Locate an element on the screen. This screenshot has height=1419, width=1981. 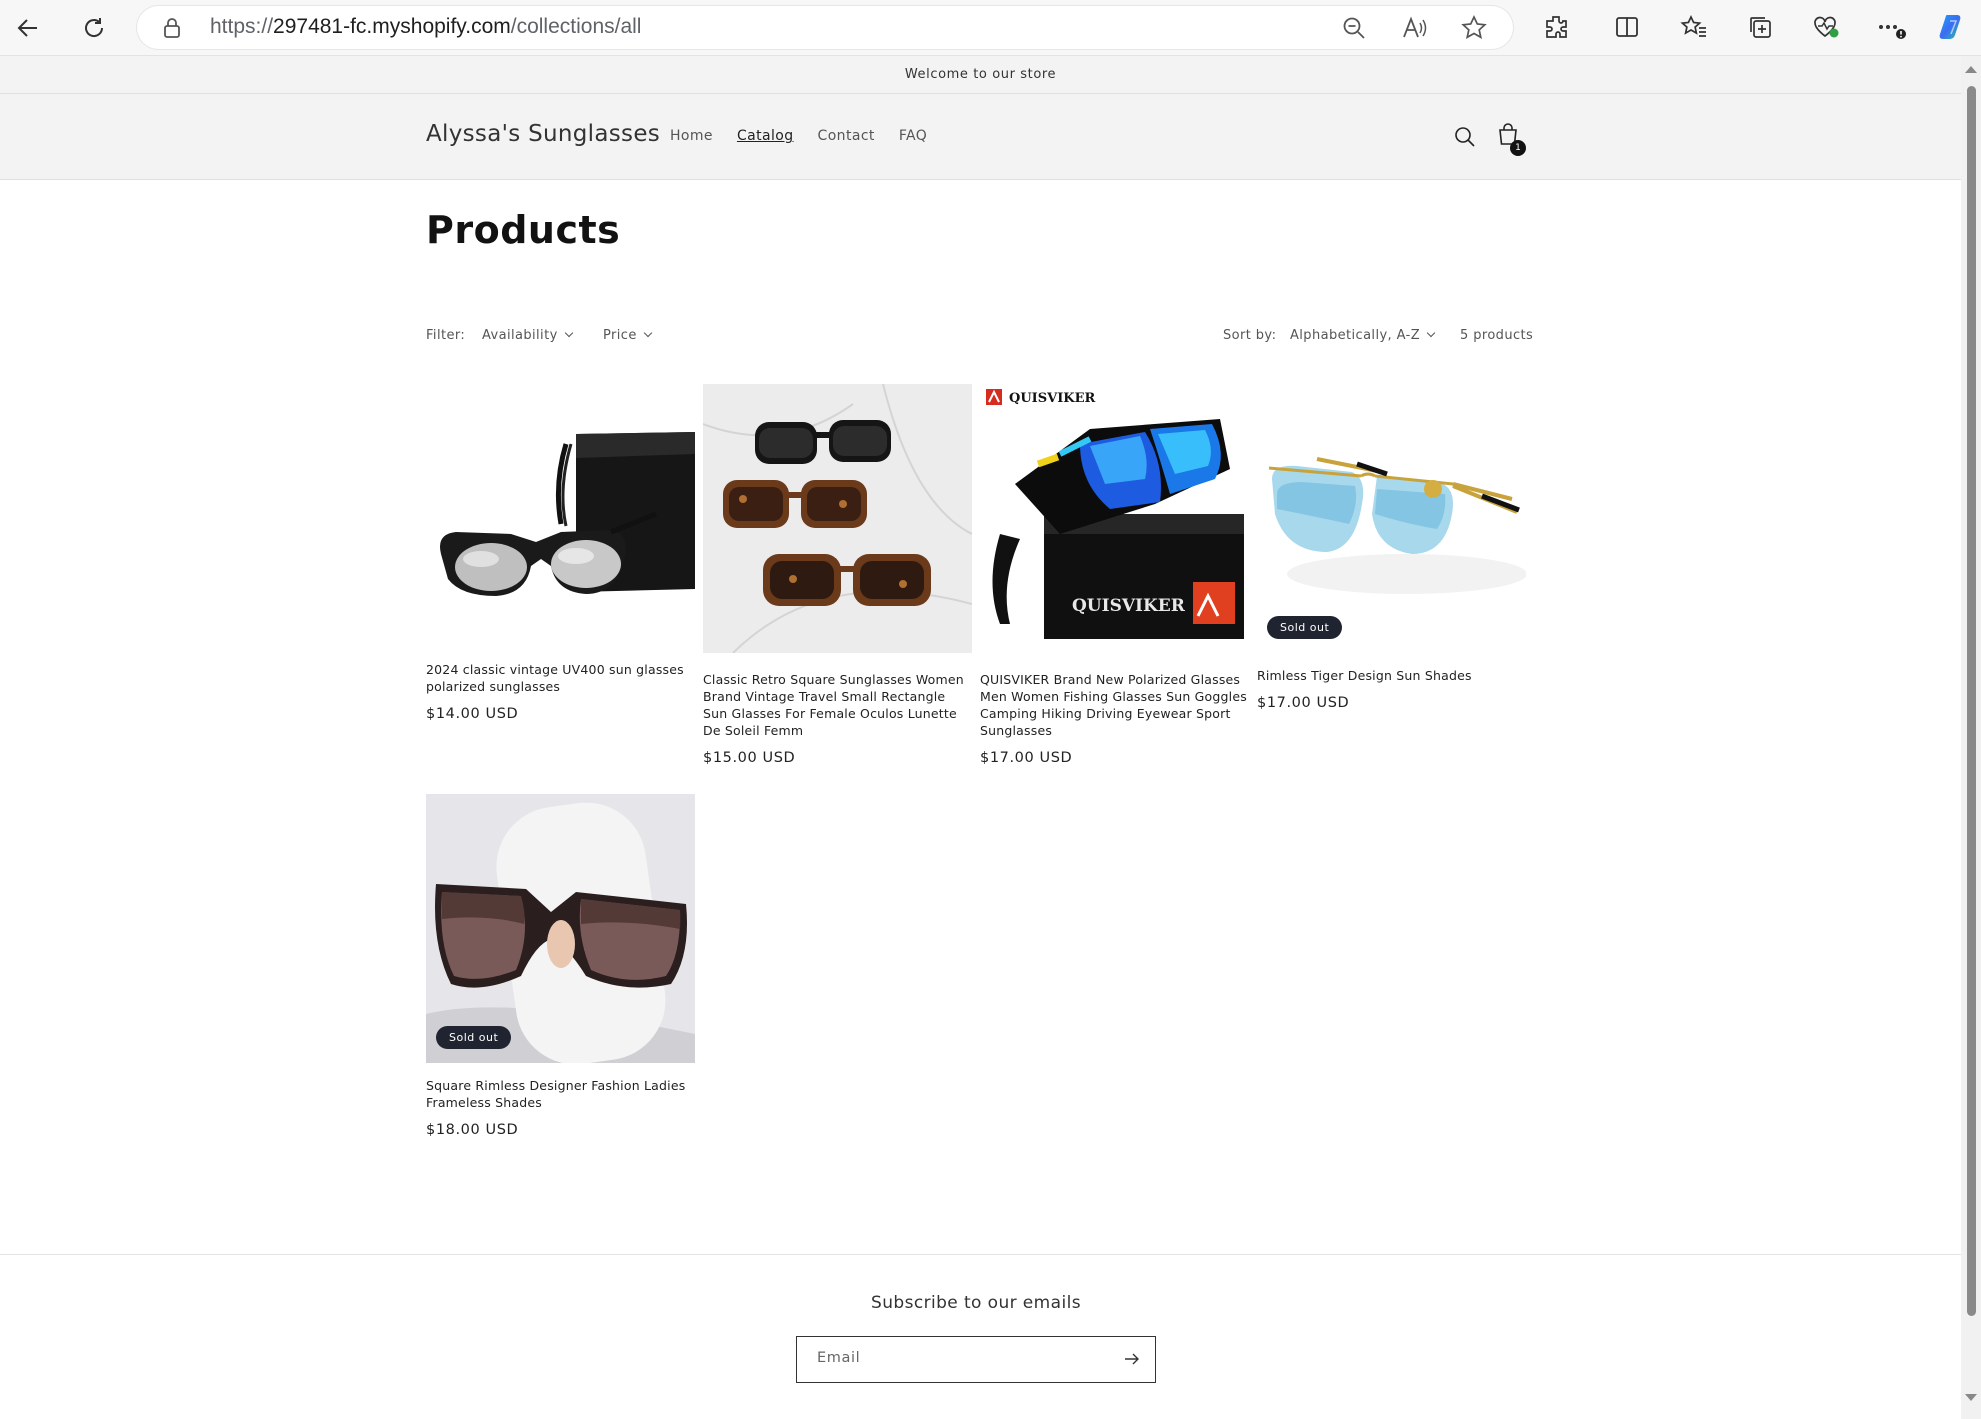
announcement-bar: Welcome to our store is located at coordinates (980, 75).